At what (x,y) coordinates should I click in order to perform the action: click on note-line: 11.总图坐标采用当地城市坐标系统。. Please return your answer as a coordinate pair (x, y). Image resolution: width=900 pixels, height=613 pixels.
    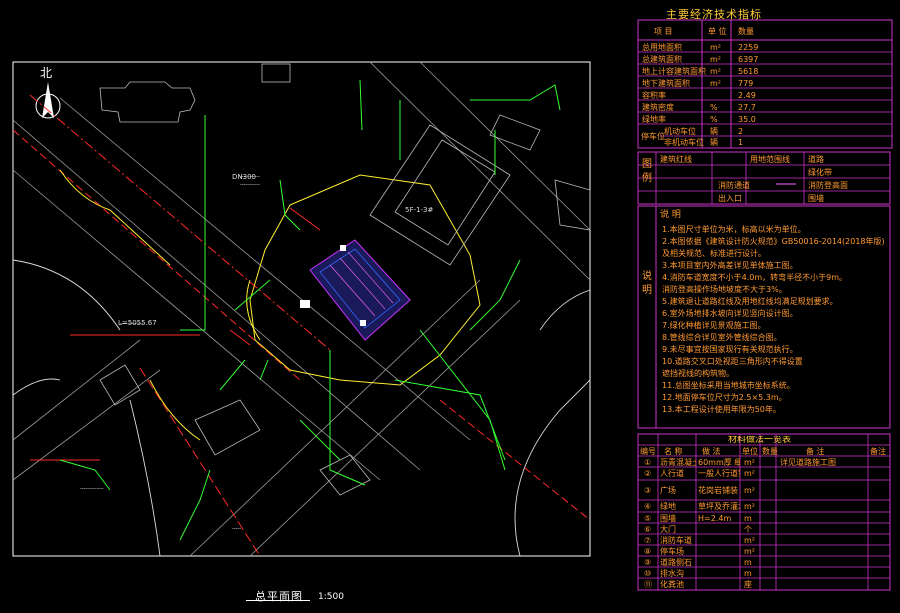
    Looking at the image, I should click on (728, 385).